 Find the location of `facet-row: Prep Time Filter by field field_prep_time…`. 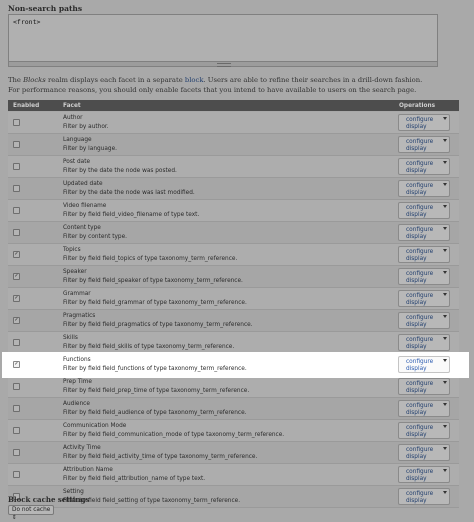

facet-row: Prep Time Filter by field field_prep_time… is located at coordinates (233, 387).